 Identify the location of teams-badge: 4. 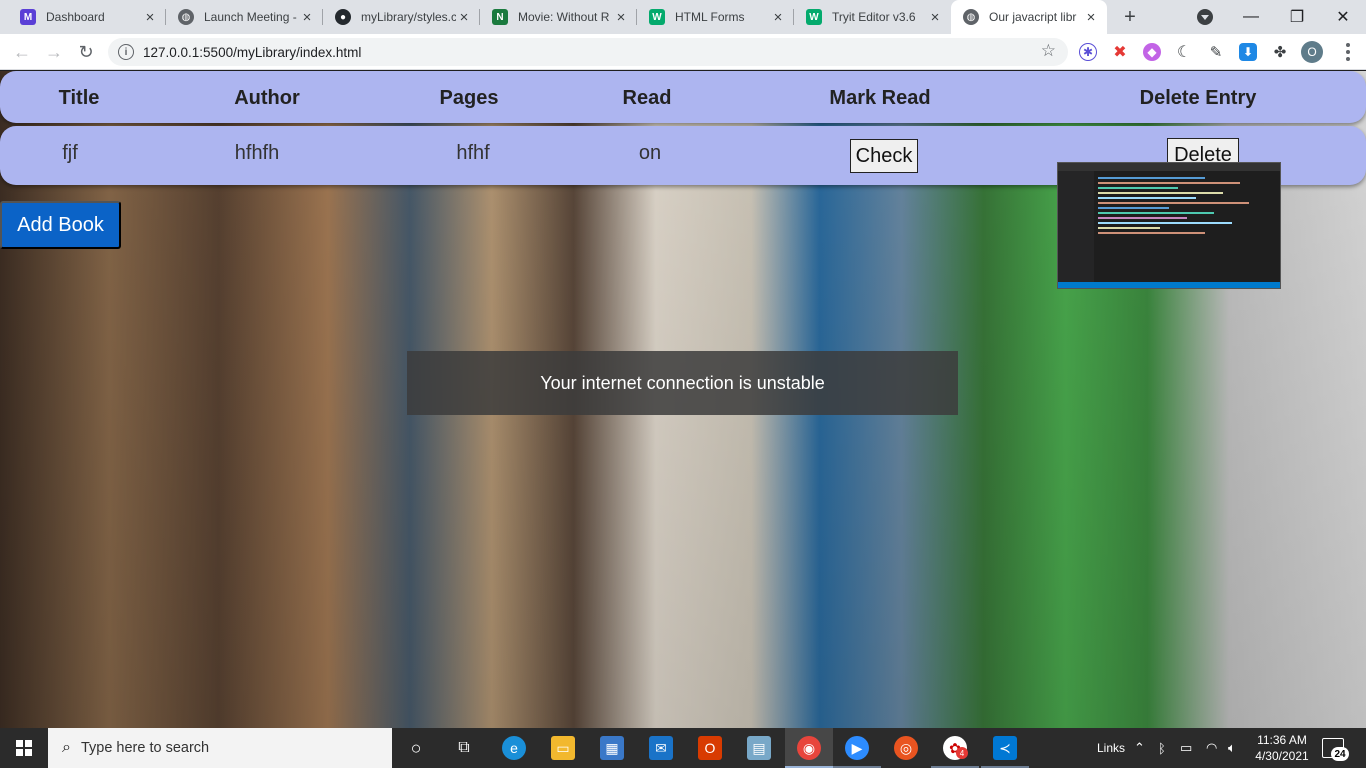
(962, 753).